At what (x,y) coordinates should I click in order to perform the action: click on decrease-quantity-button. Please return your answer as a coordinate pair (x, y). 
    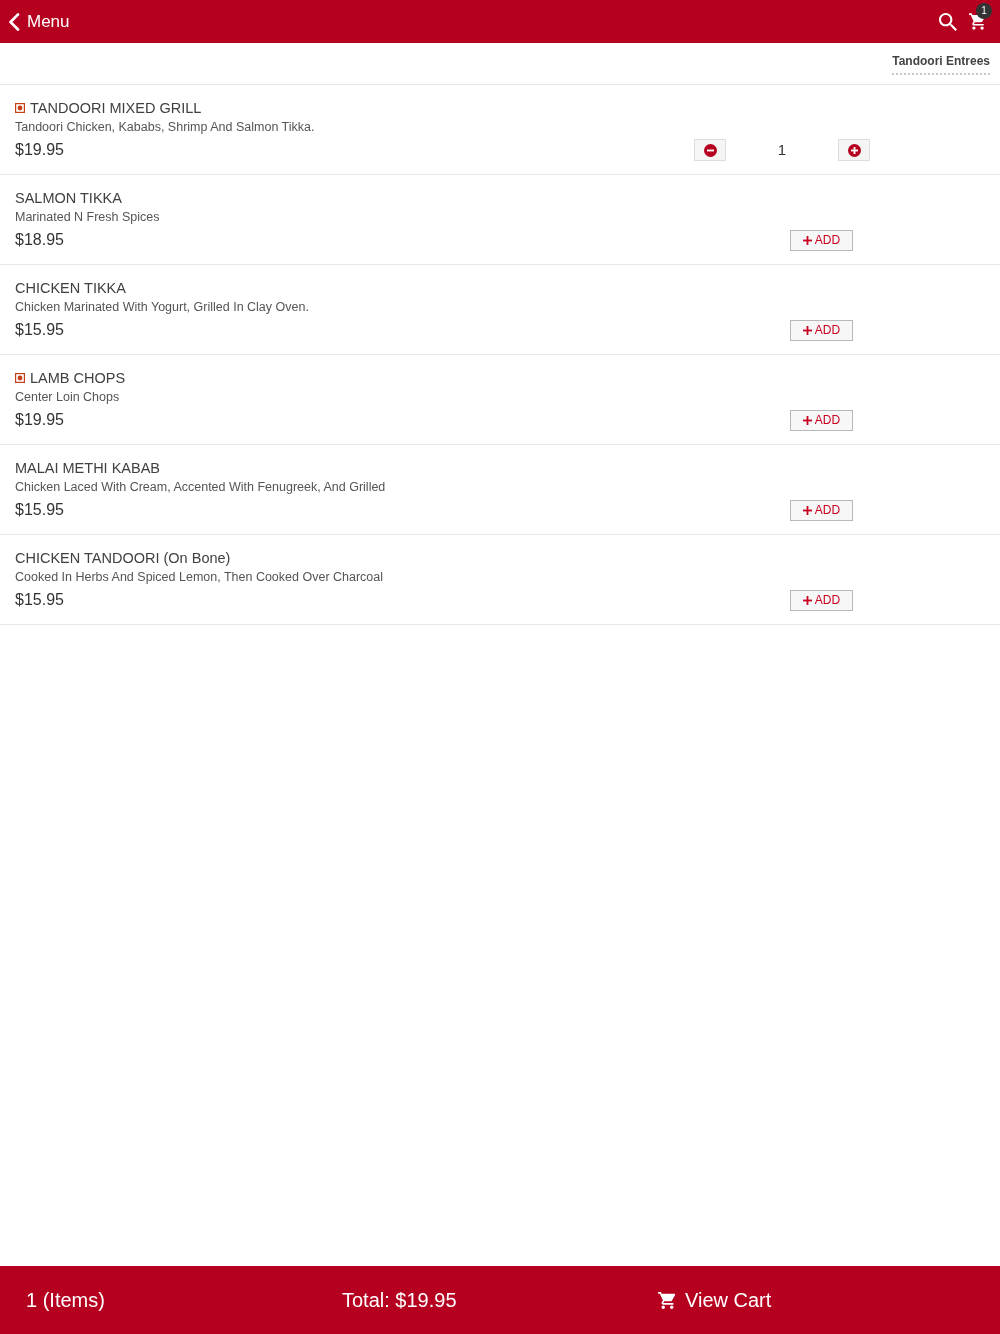
    Looking at the image, I should click on (710, 150).